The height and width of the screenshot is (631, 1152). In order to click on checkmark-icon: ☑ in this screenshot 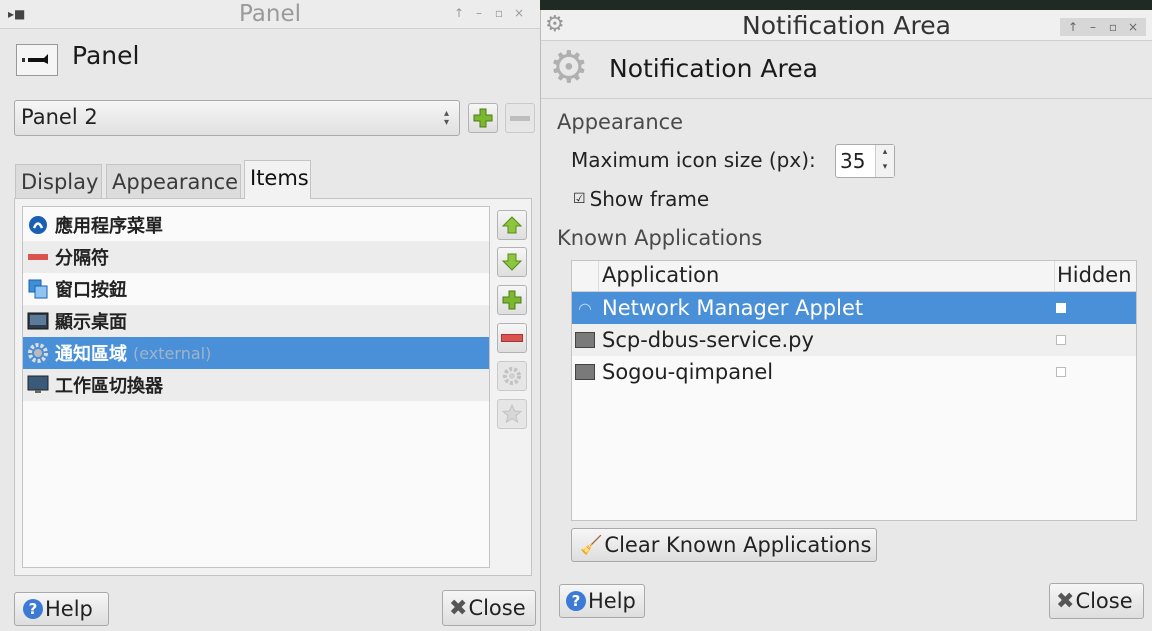, I will do `click(579, 199)`.